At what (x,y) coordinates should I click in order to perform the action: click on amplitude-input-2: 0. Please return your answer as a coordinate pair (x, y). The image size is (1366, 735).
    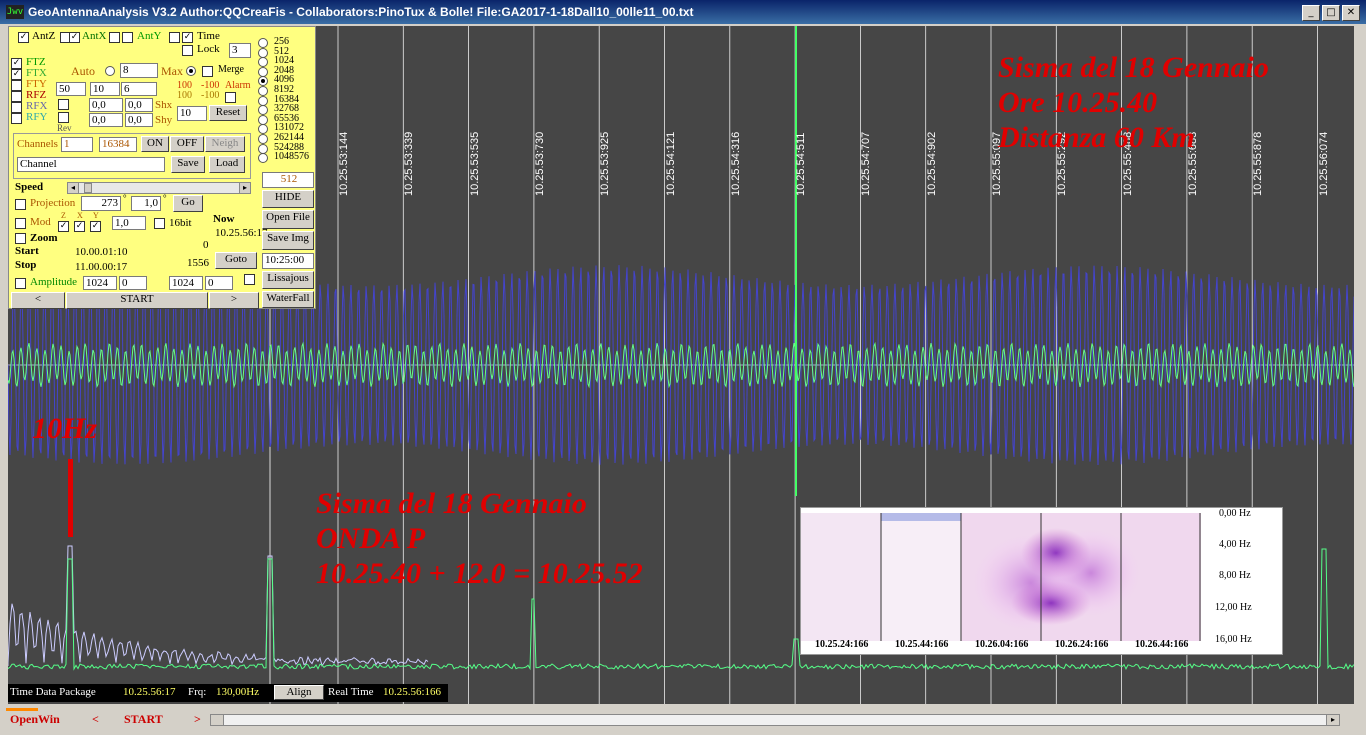
    Looking at the image, I should click on (133, 283).